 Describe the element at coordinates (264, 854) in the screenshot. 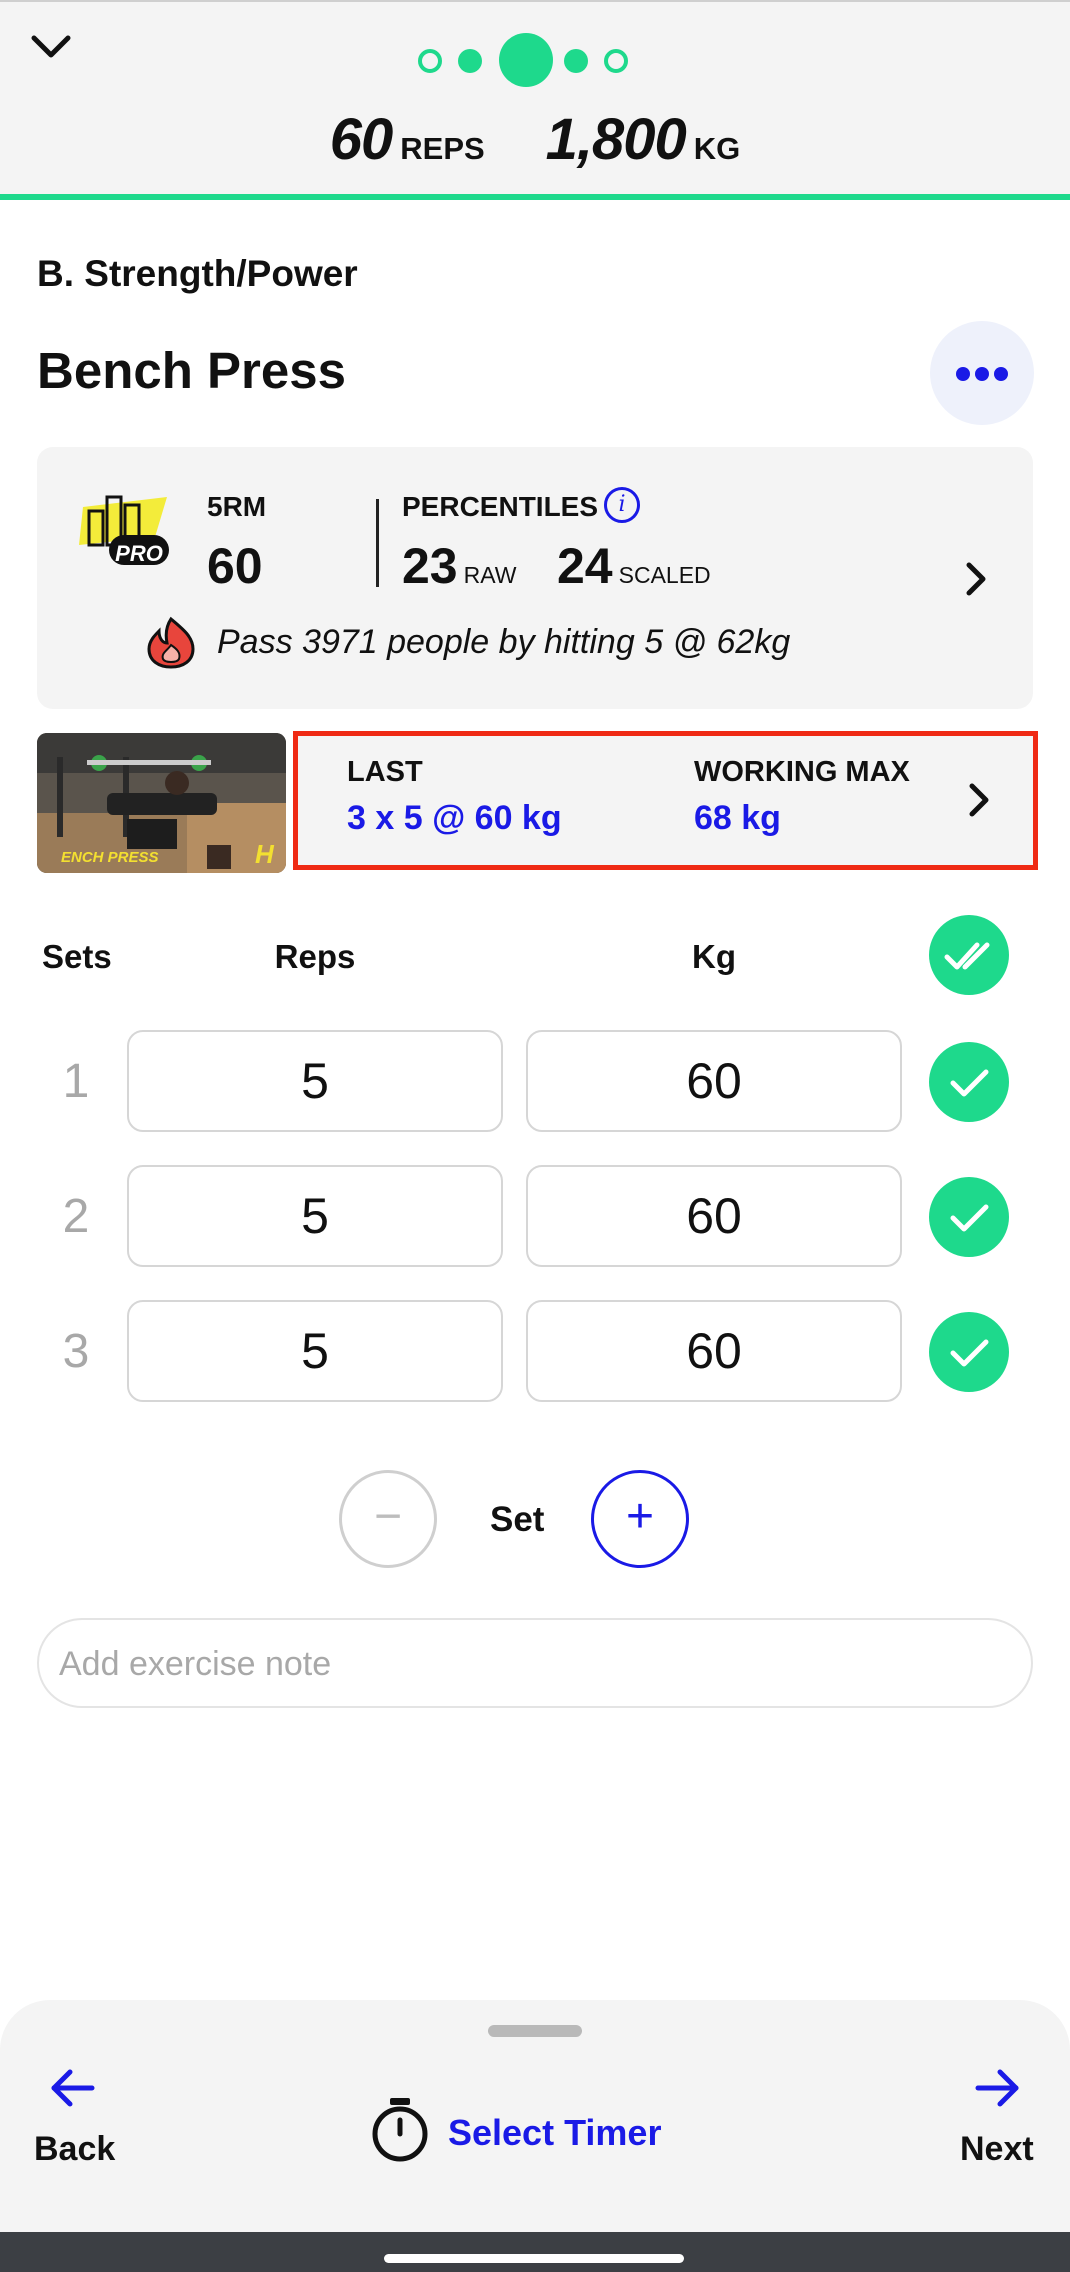

I see `thumbnail-logo: H` at that location.